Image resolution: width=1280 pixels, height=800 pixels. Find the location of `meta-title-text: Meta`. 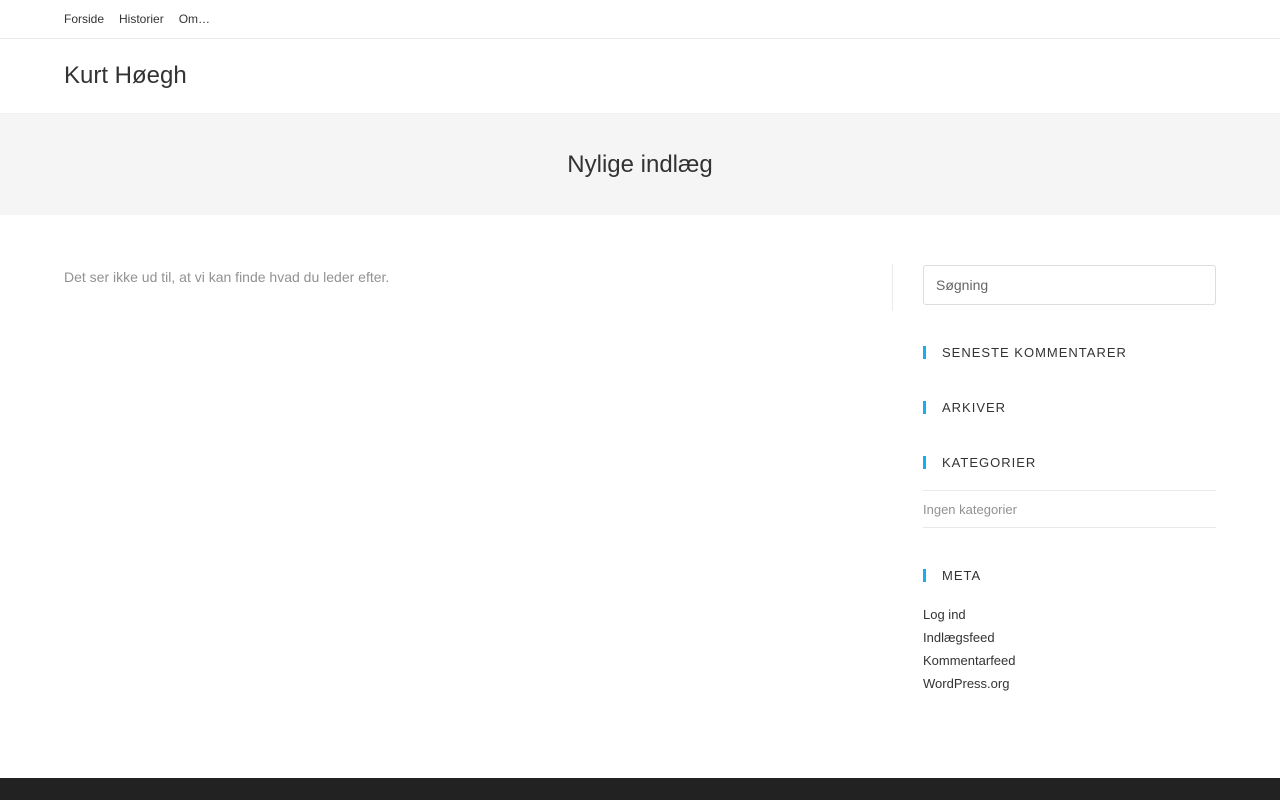

meta-title-text: Meta is located at coordinates (962, 575).